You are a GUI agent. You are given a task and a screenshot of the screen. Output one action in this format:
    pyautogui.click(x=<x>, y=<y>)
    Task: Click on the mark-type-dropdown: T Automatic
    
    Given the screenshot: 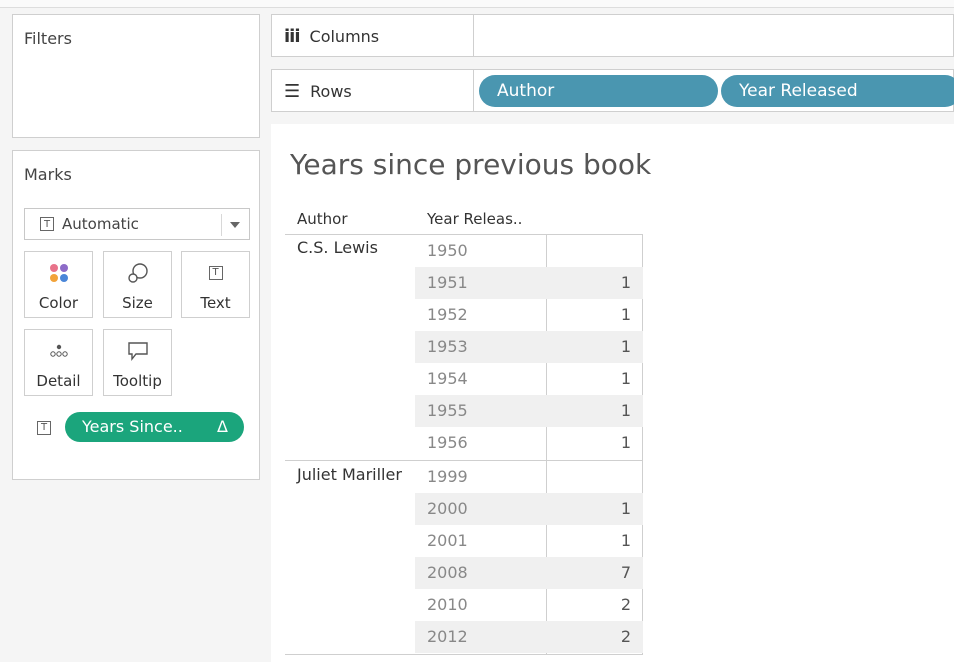 What is the action you would take?
    pyautogui.click(x=137, y=224)
    